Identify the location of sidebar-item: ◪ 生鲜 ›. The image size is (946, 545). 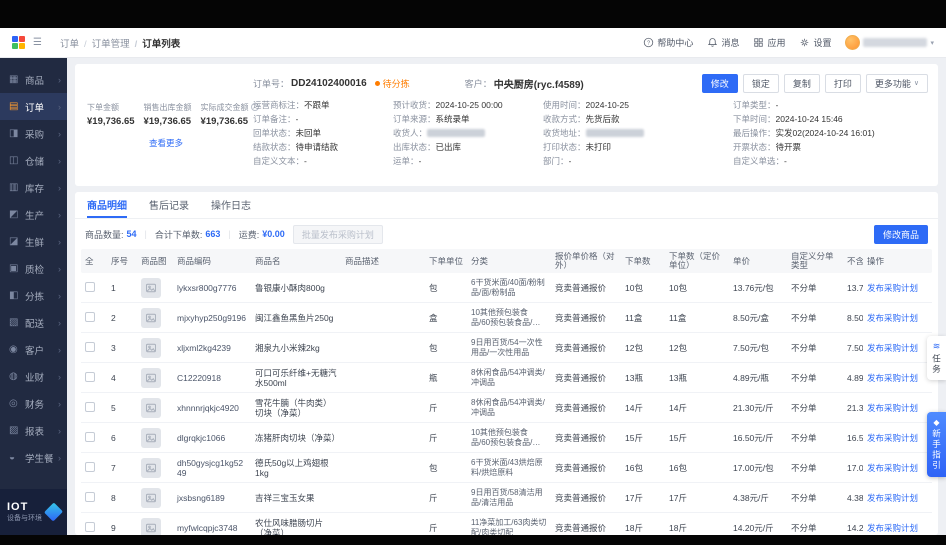
(33, 241).